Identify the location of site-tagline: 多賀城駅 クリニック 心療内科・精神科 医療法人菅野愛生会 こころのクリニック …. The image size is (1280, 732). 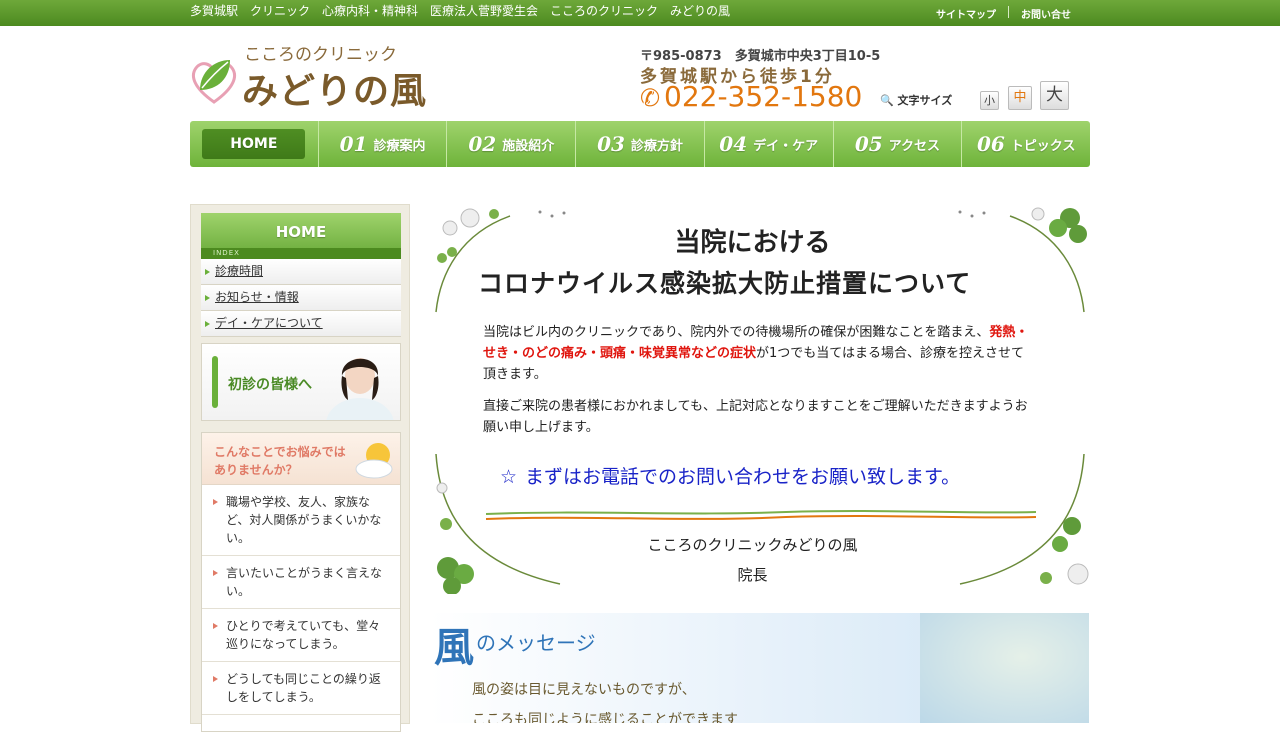
(460, 11).